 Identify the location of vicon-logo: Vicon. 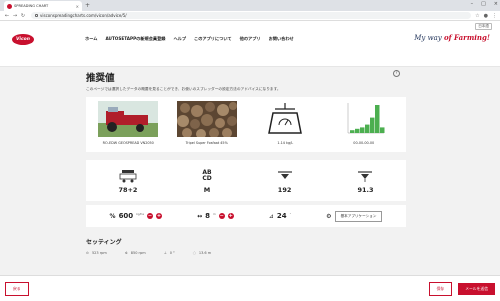
(23, 39).